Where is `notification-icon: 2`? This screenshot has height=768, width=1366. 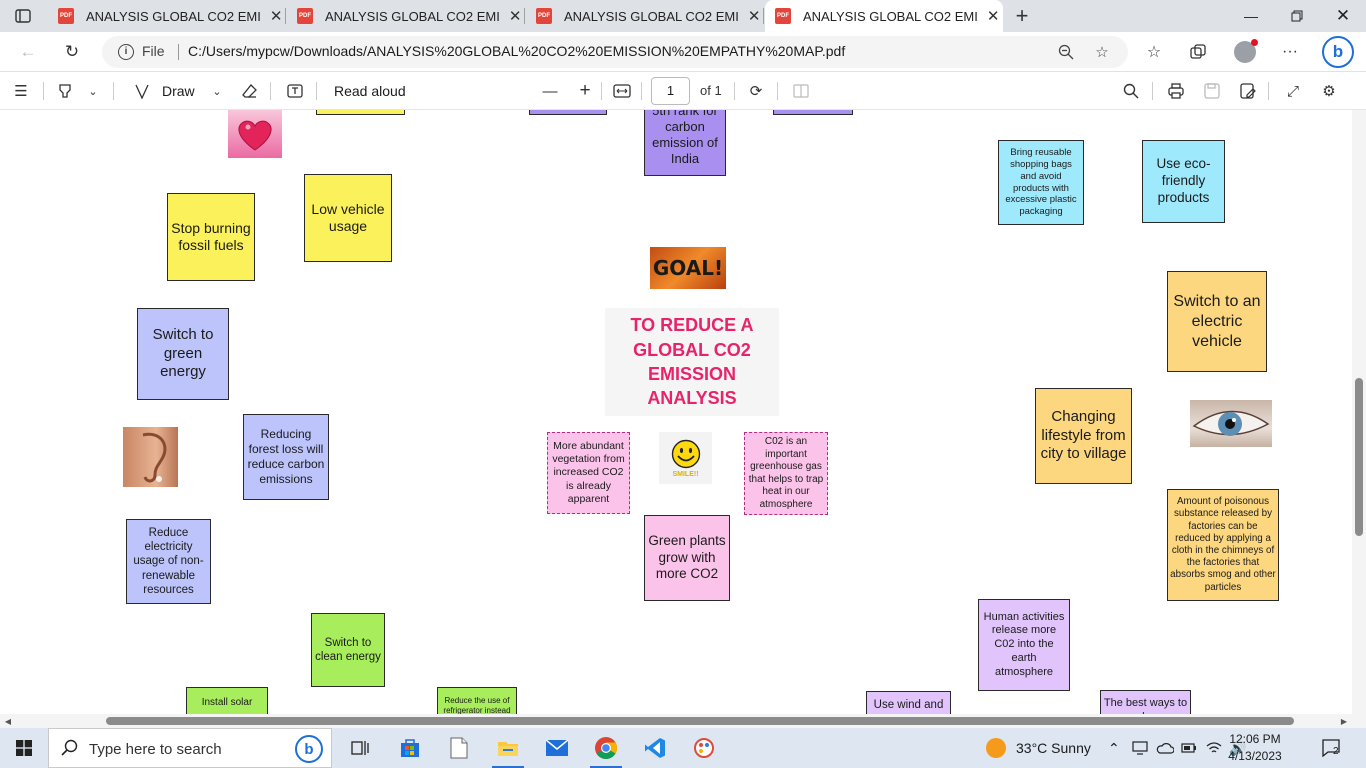
notification-icon: 2 is located at coordinates (1331, 748).